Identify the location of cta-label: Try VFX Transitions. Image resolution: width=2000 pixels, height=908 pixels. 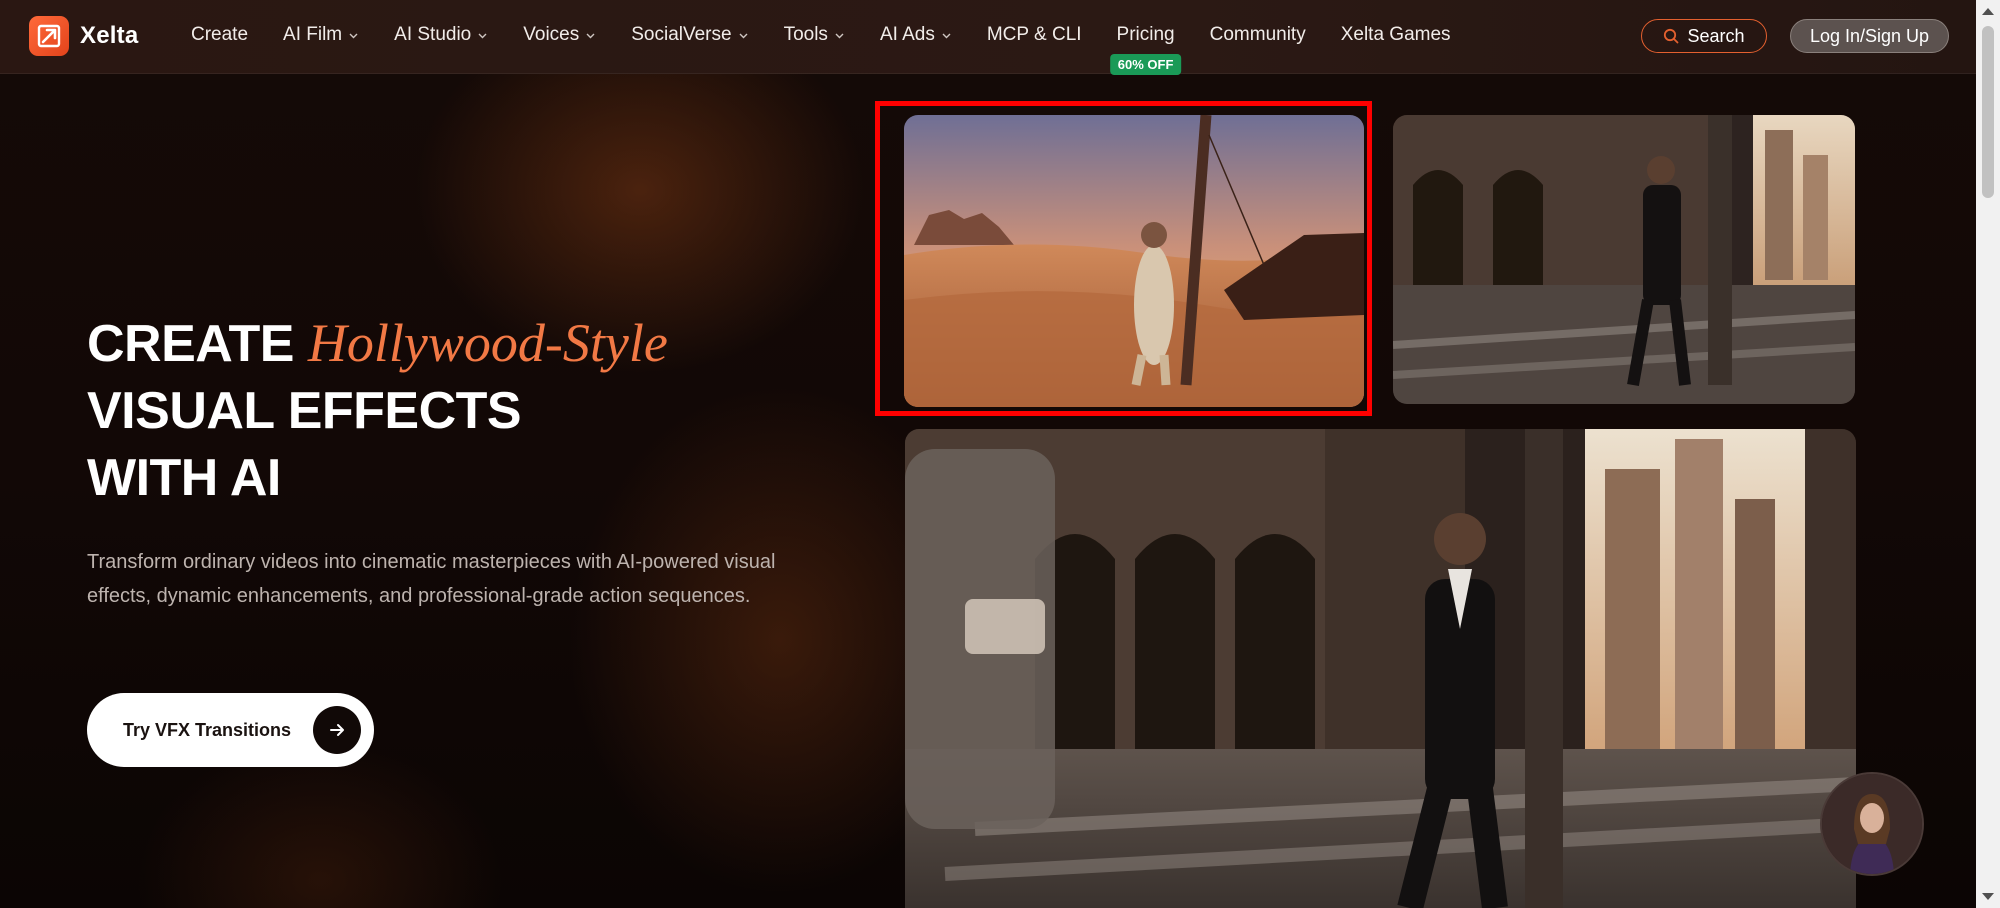
(207, 729).